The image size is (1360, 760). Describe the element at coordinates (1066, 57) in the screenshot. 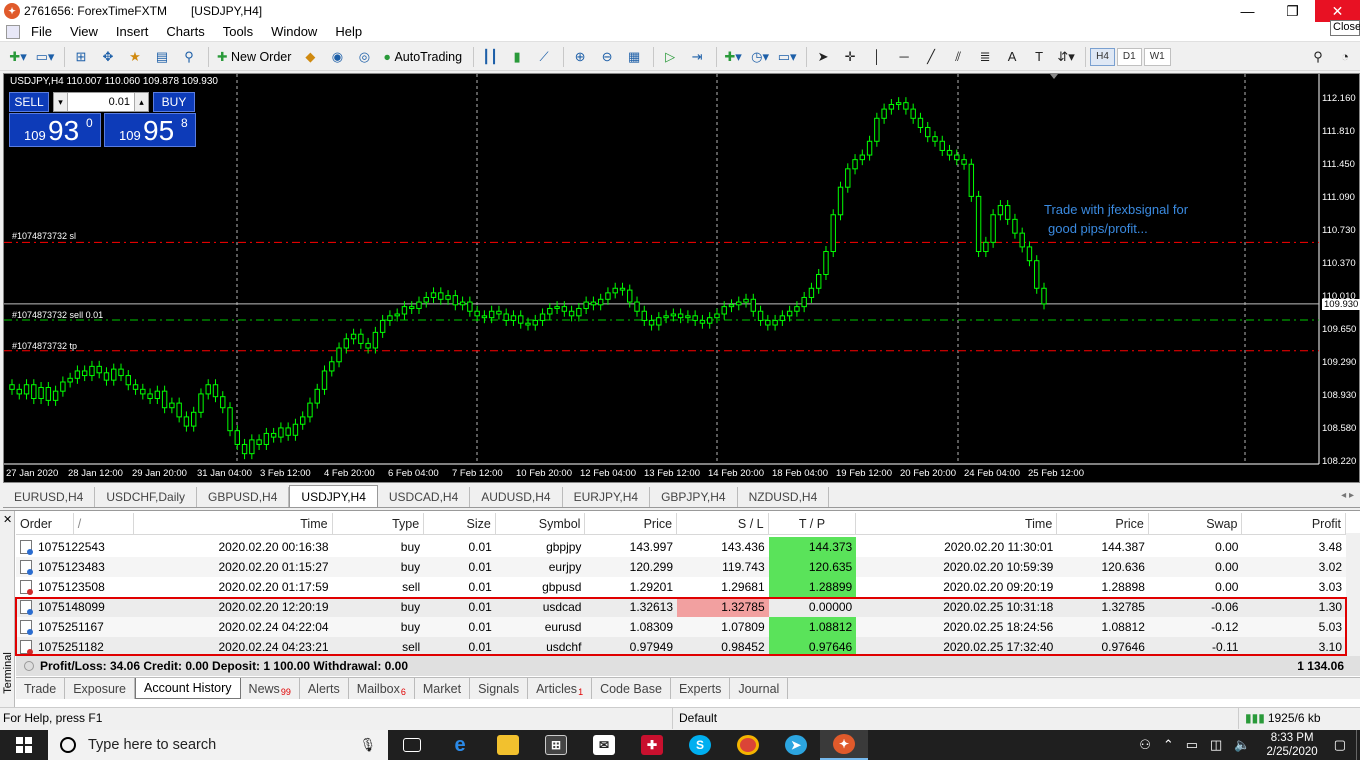

I see `arrows-icon: ⇵▾` at that location.